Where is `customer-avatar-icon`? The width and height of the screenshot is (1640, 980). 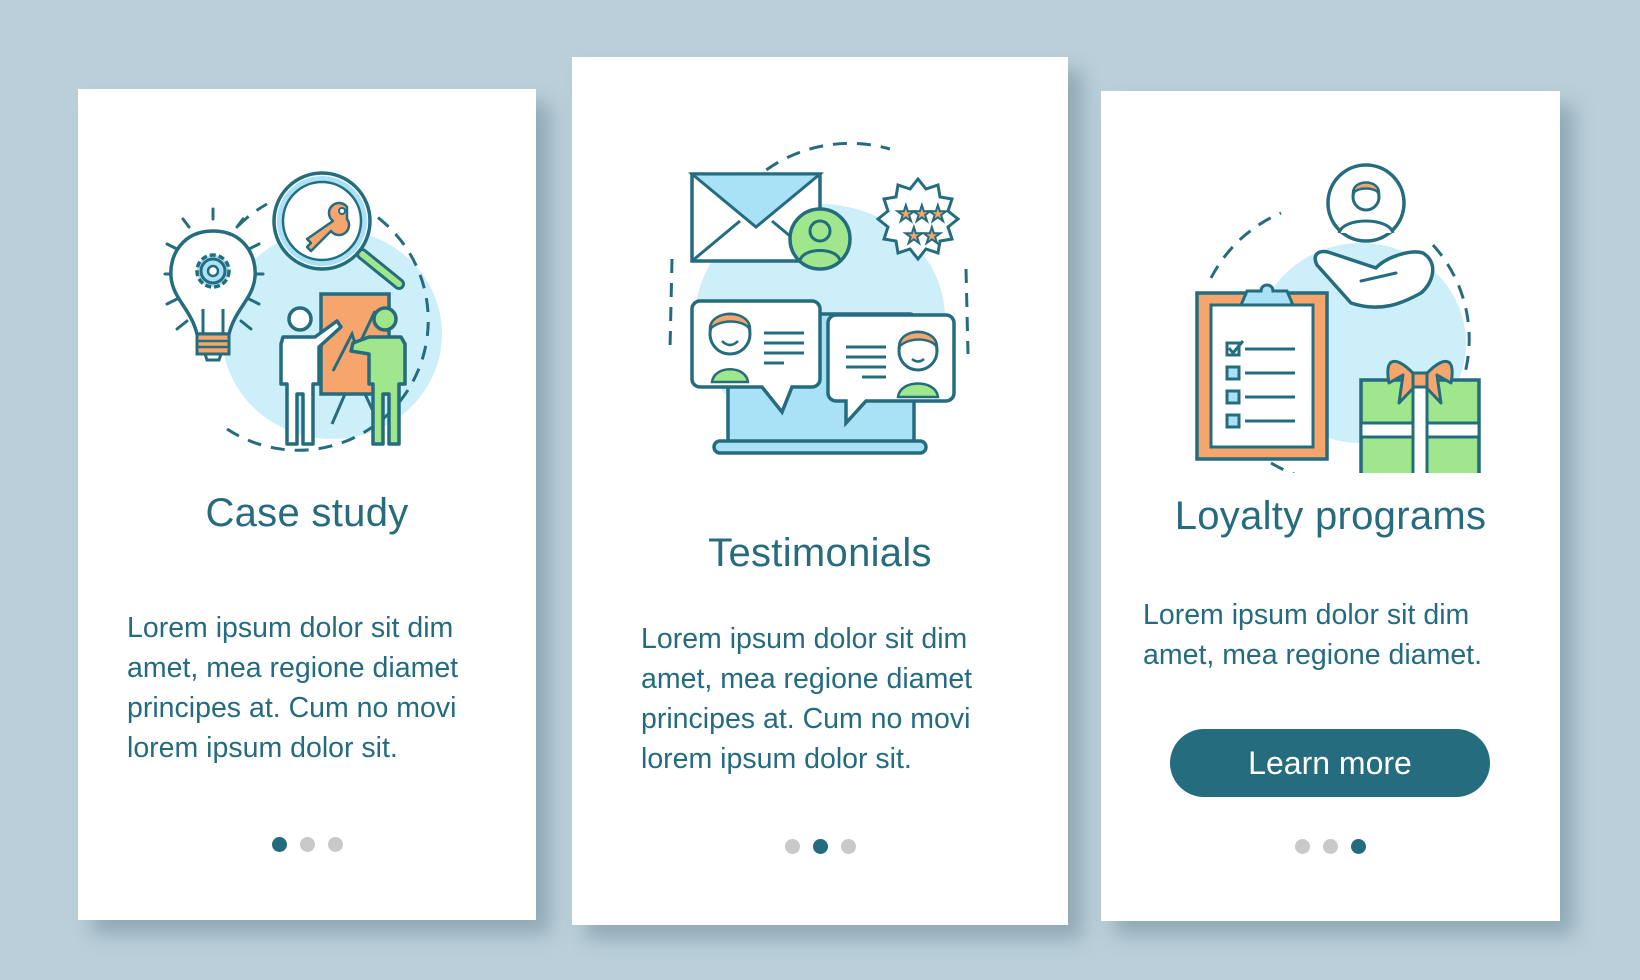 customer-avatar-icon is located at coordinates (1365, 203).